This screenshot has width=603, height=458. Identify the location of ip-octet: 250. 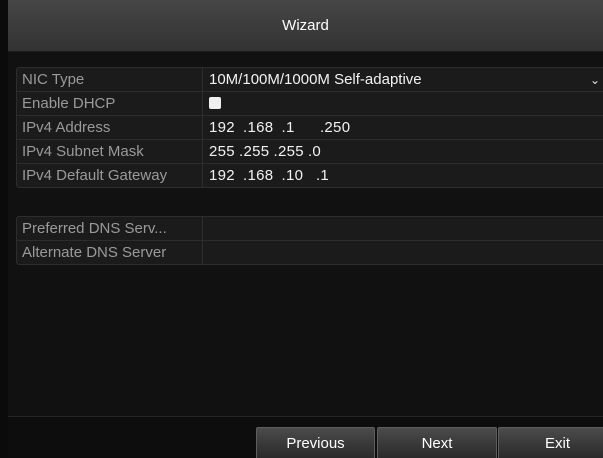
(337, 127).